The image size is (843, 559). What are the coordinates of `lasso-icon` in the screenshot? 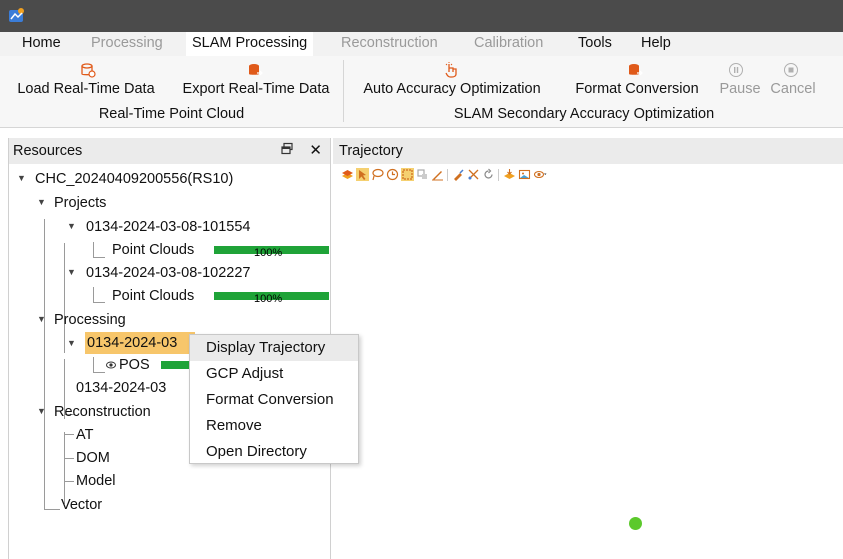 It's located at (377, 174).